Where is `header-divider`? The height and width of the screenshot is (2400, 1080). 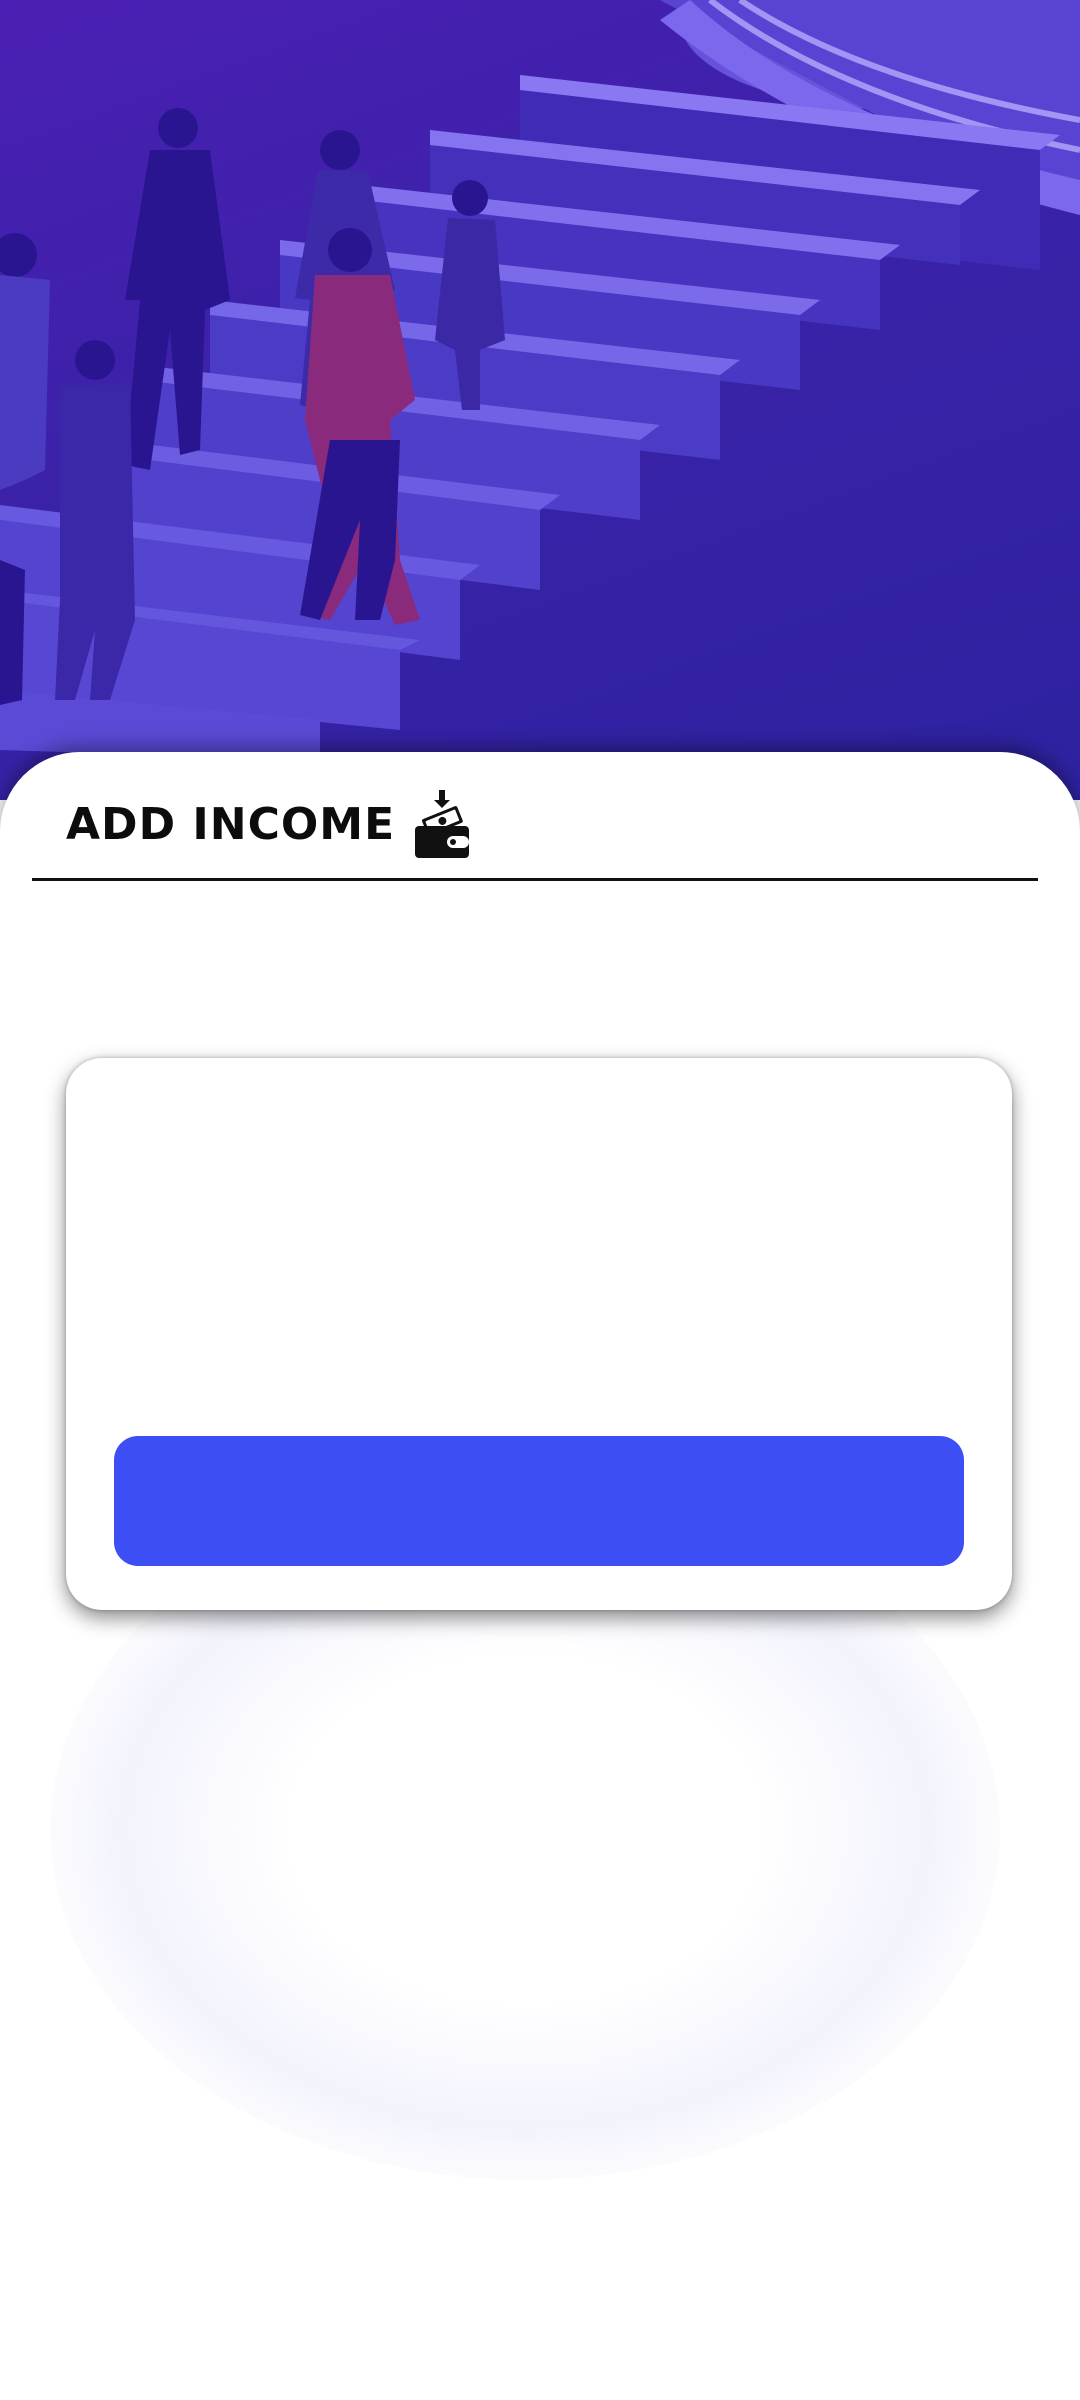 header-divider is located at coordinates (535, 879).